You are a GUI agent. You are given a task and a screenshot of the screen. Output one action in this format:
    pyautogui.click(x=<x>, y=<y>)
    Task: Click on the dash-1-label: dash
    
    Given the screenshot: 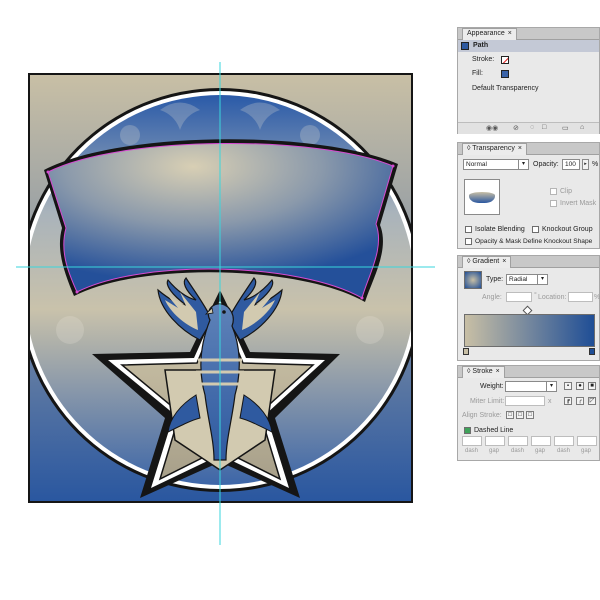 What is the action you would take?
    pyautogui.click(x=472, y=451)
    